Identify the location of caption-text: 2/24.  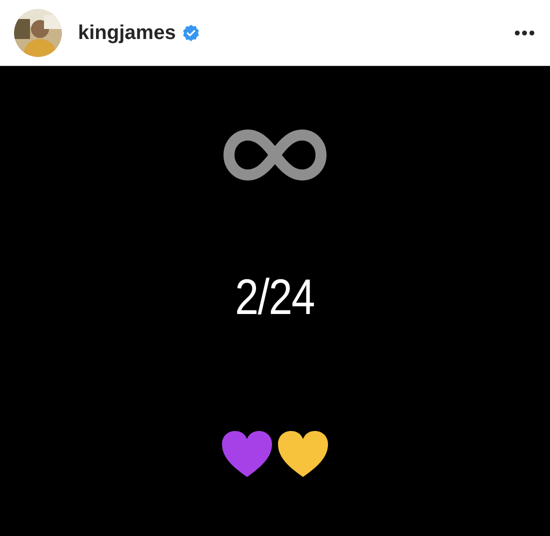
(275, 297).